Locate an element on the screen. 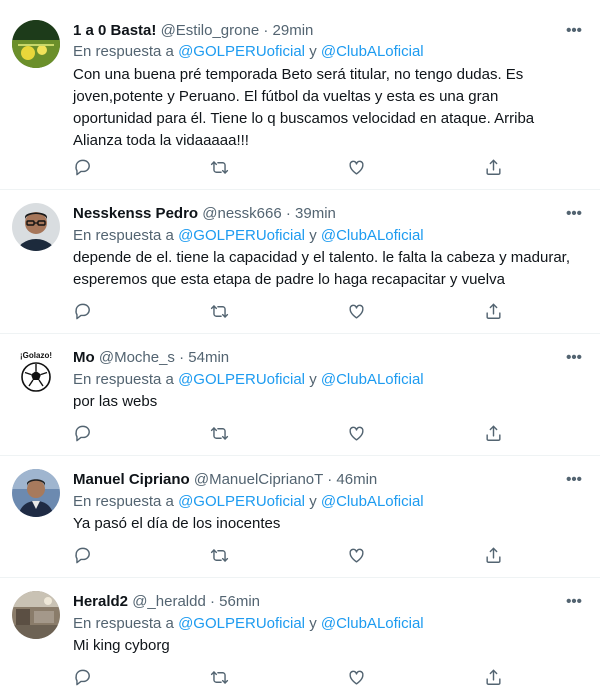 The height and width of the screenshot is (699, 600). timestamp: 56min is located at coordinates (239, 601).